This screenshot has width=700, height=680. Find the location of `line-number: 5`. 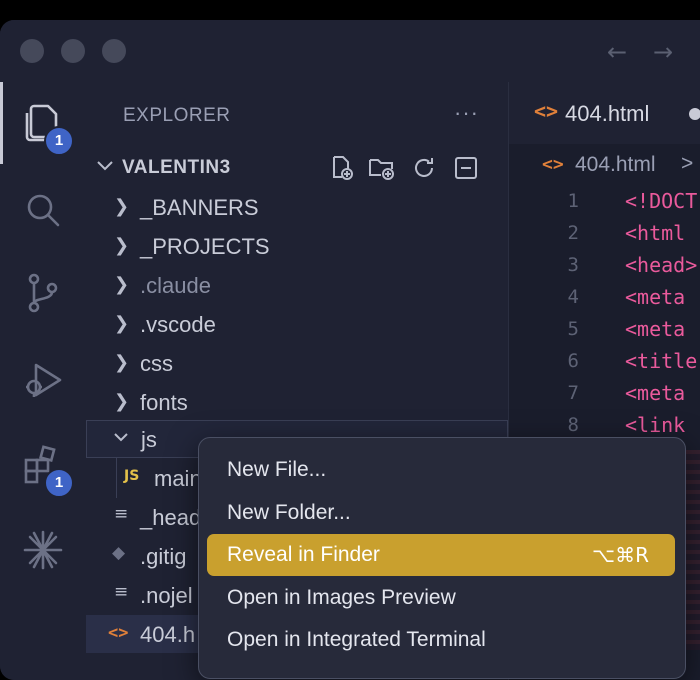

line-number: 5 is located at coordinates (573, 329).